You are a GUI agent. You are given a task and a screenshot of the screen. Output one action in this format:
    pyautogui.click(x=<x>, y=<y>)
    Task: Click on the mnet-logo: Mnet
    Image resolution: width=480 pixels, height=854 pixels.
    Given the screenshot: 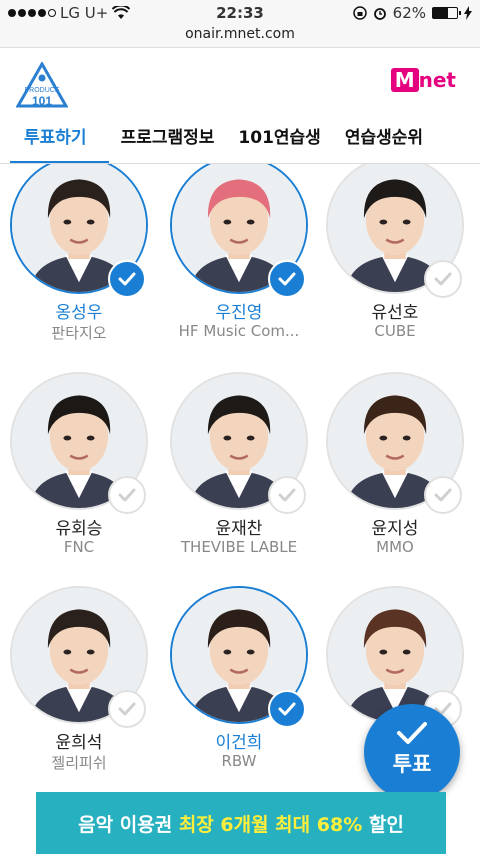 What is the action you would take?
    pyautogui.click(x=423, y=80)
    